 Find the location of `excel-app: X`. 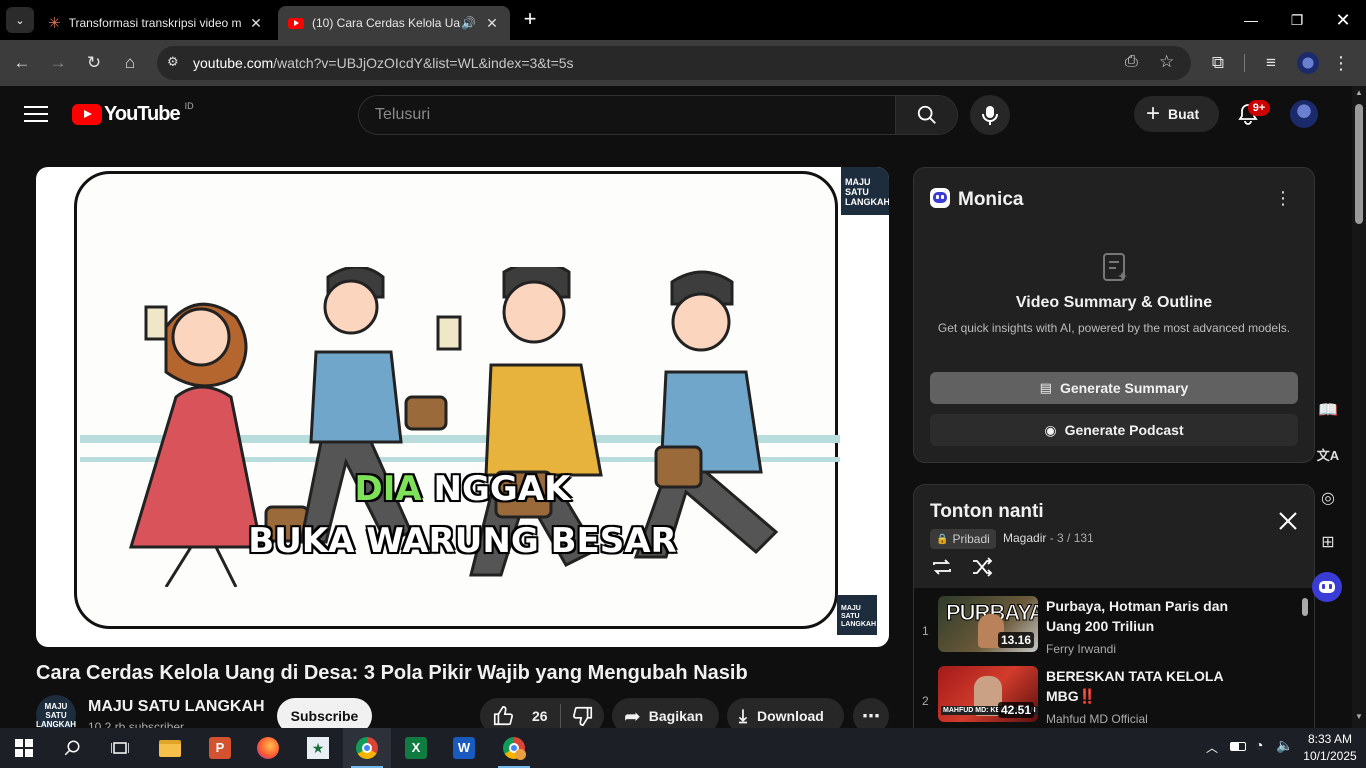

excel-app: X is located at coordinates (416, 748).